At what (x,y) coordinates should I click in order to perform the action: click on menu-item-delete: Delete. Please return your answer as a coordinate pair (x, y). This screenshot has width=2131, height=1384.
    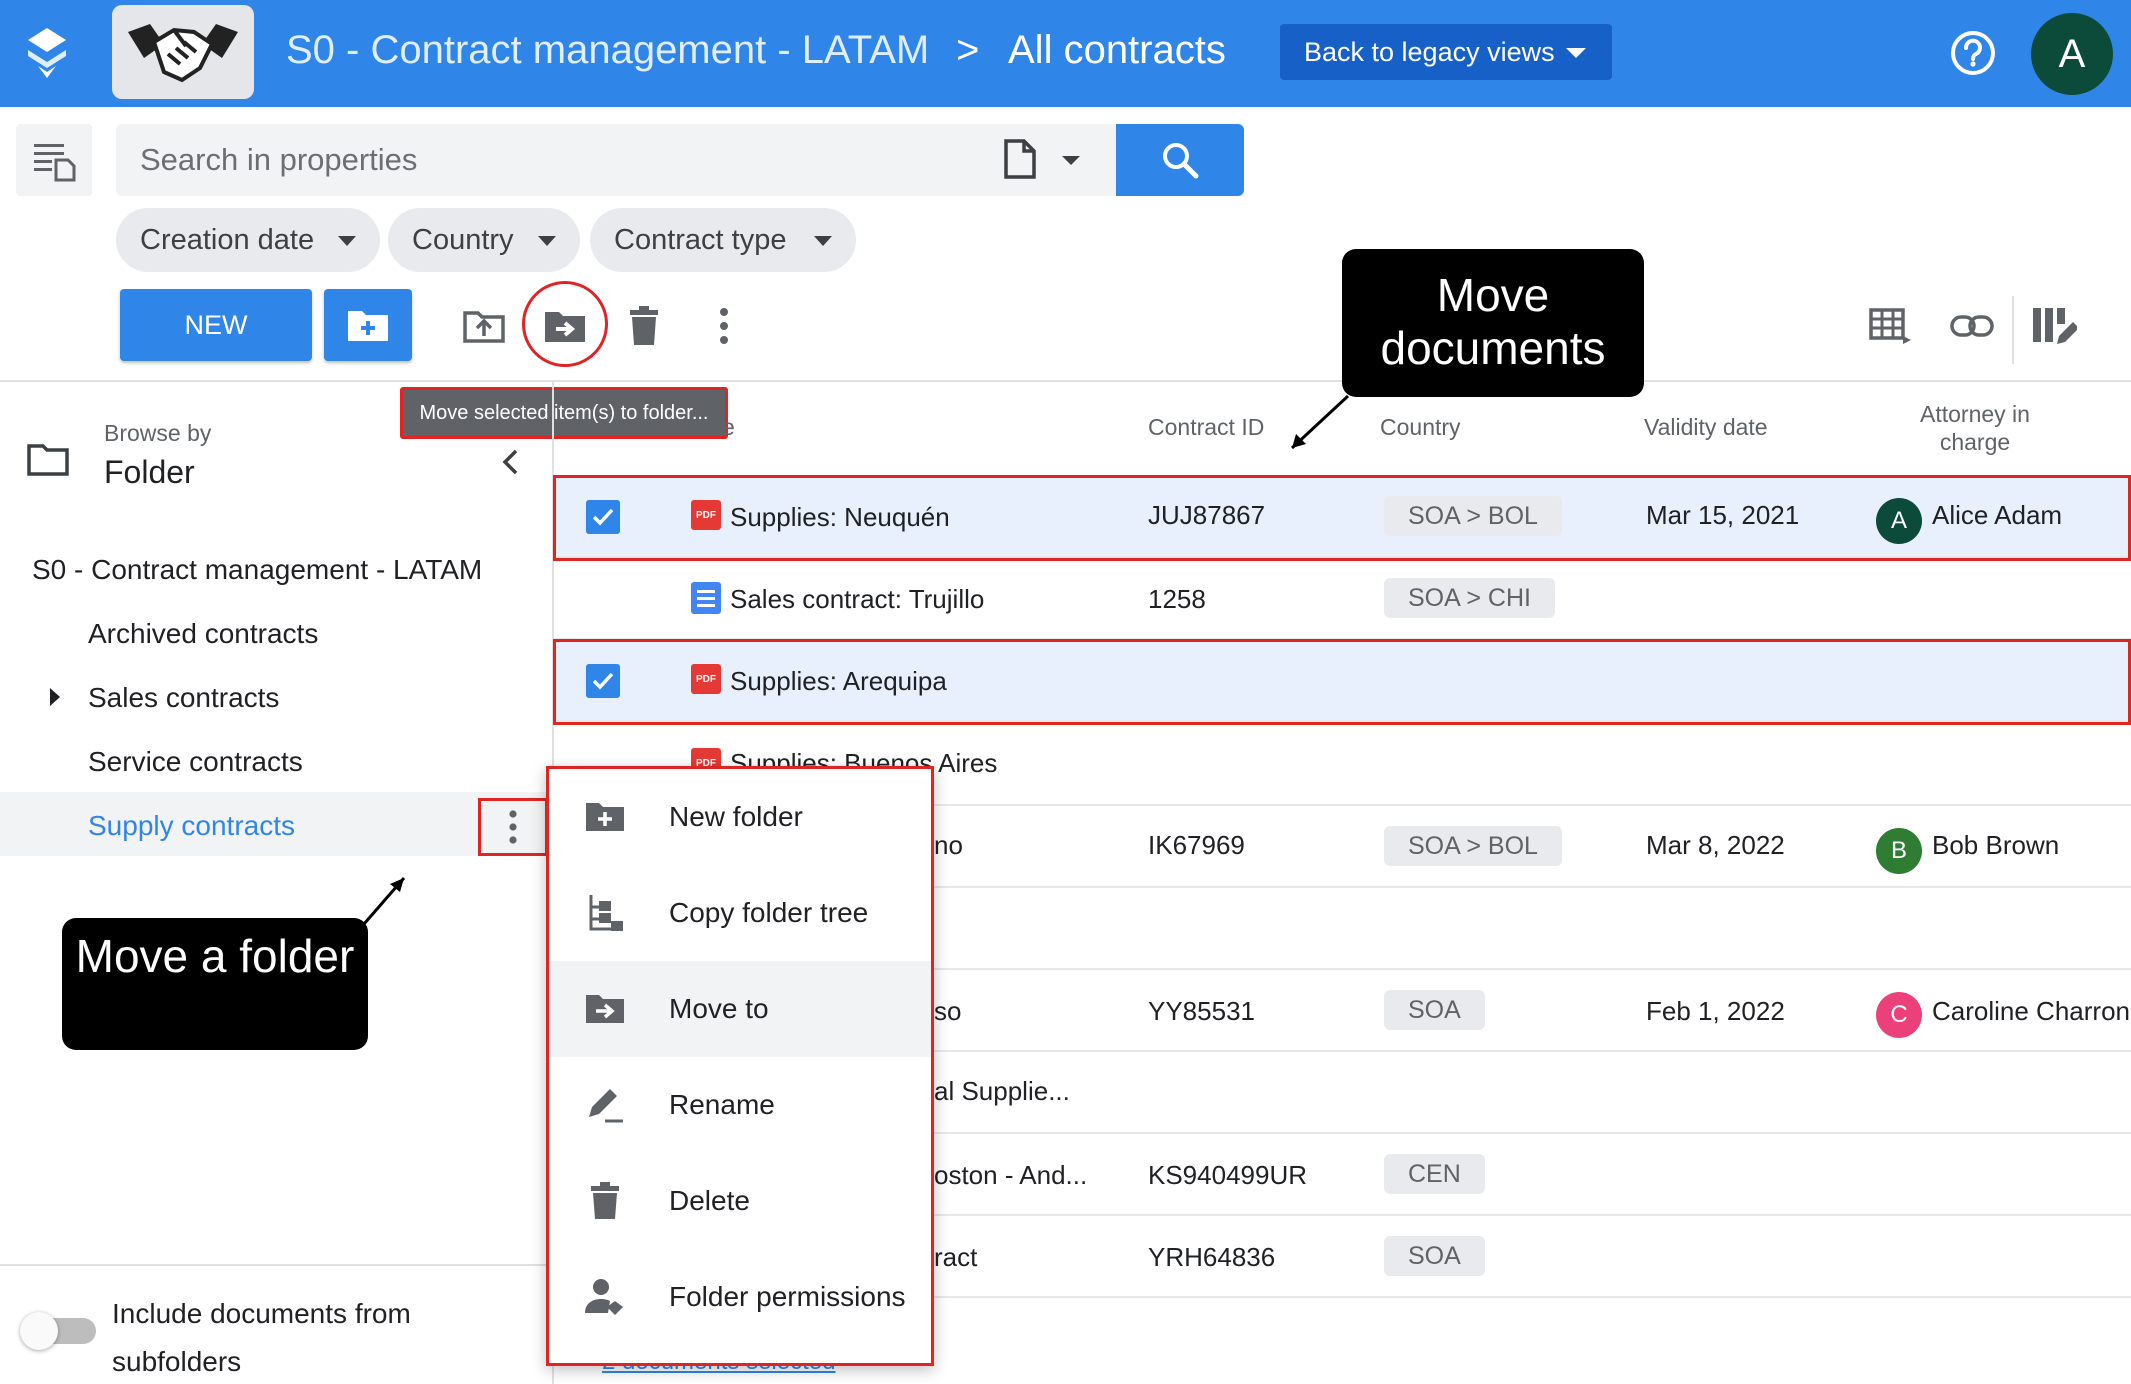
    Looking at the image, I should click on (740, 1201).